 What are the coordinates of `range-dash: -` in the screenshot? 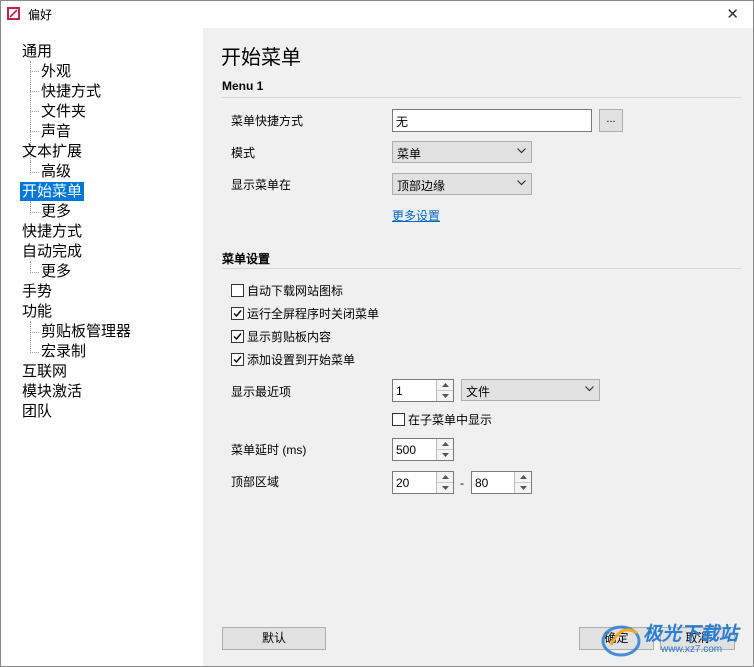 It's located at (462, 483).